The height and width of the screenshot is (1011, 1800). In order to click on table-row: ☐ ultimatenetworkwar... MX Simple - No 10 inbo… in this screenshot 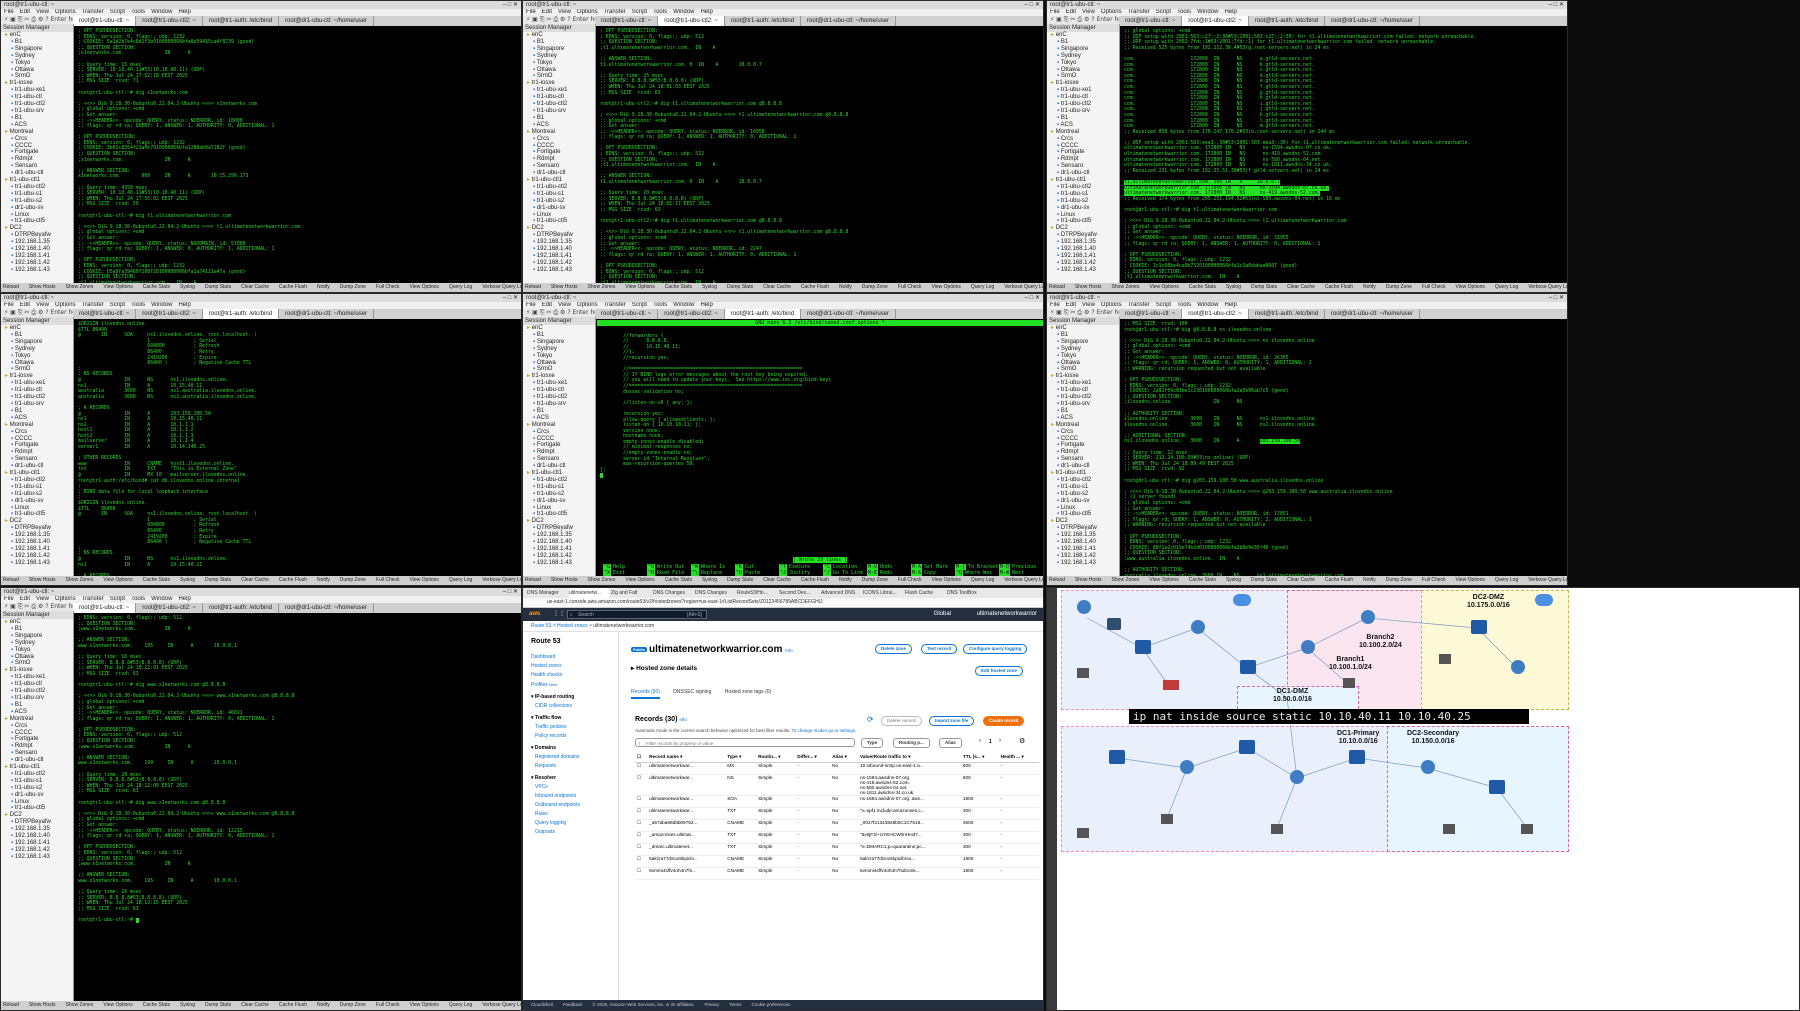, I will do `click(837, 768)`.